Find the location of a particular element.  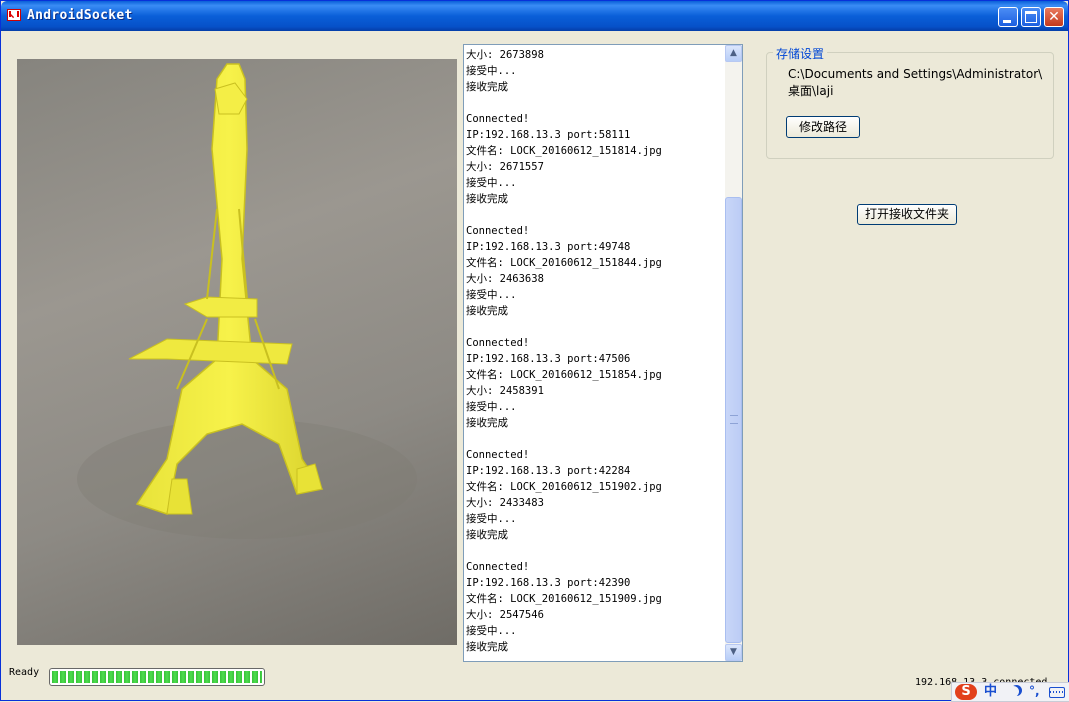

open-receive-folder-button: 打开接收文件夹 is located at coordinates (907, 214).